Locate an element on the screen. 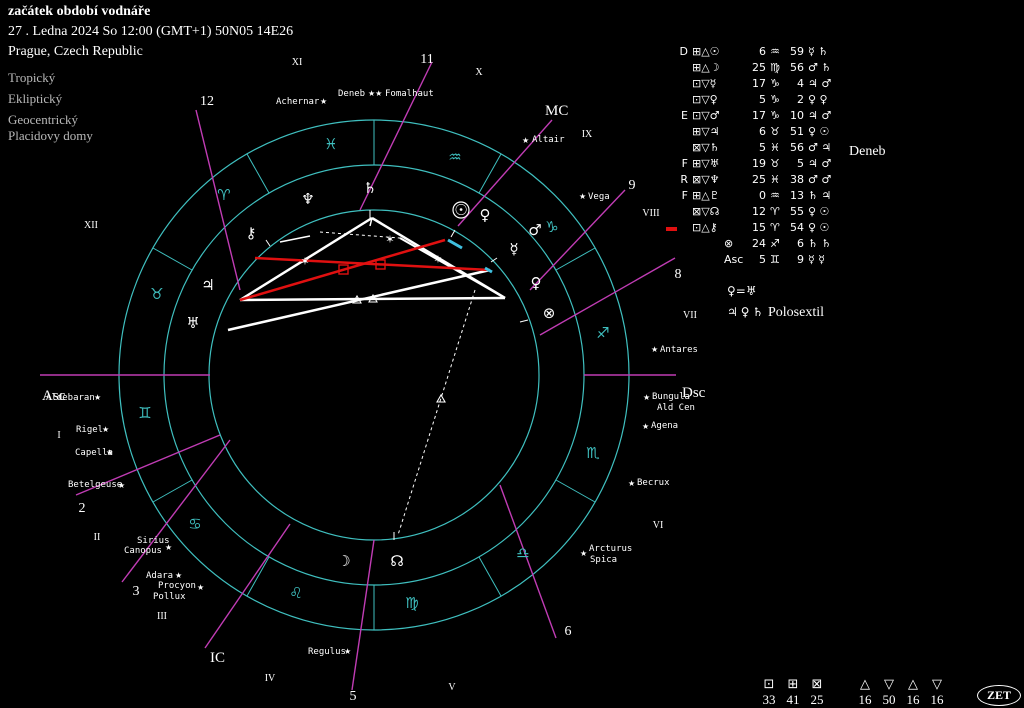  house-number-2: 2 is located at coordinates (82, 508).